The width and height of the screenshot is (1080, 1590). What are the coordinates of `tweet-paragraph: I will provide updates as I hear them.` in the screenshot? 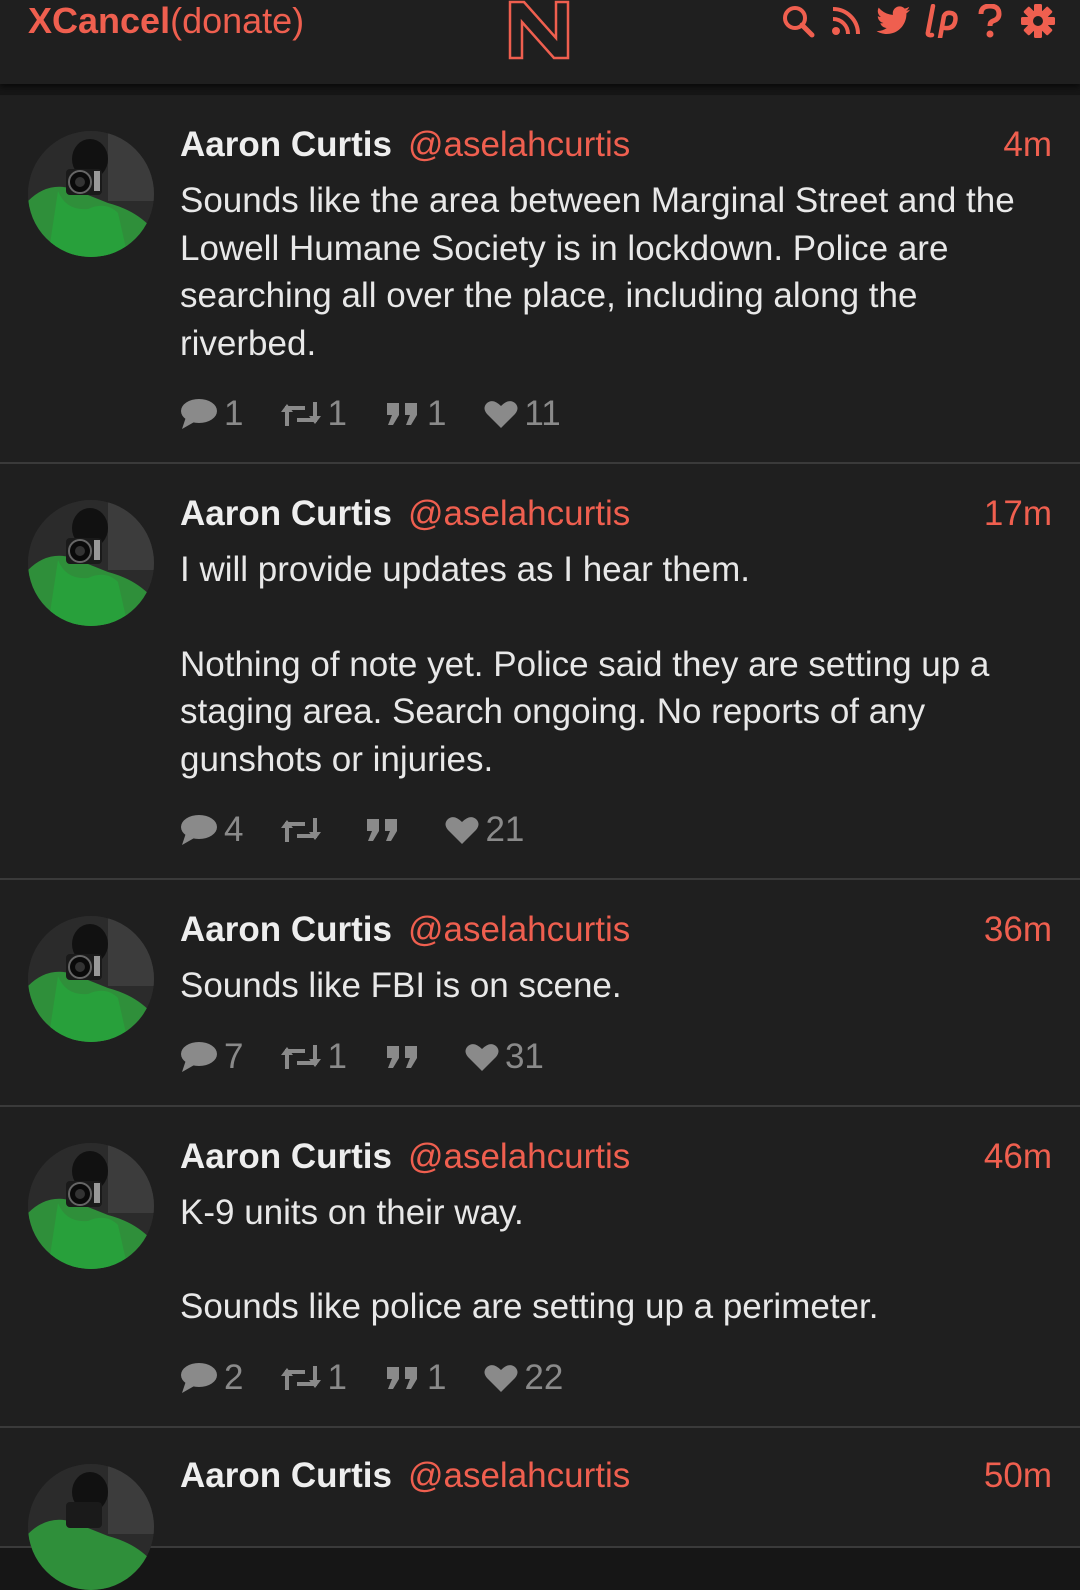 It's located at (465, 569).